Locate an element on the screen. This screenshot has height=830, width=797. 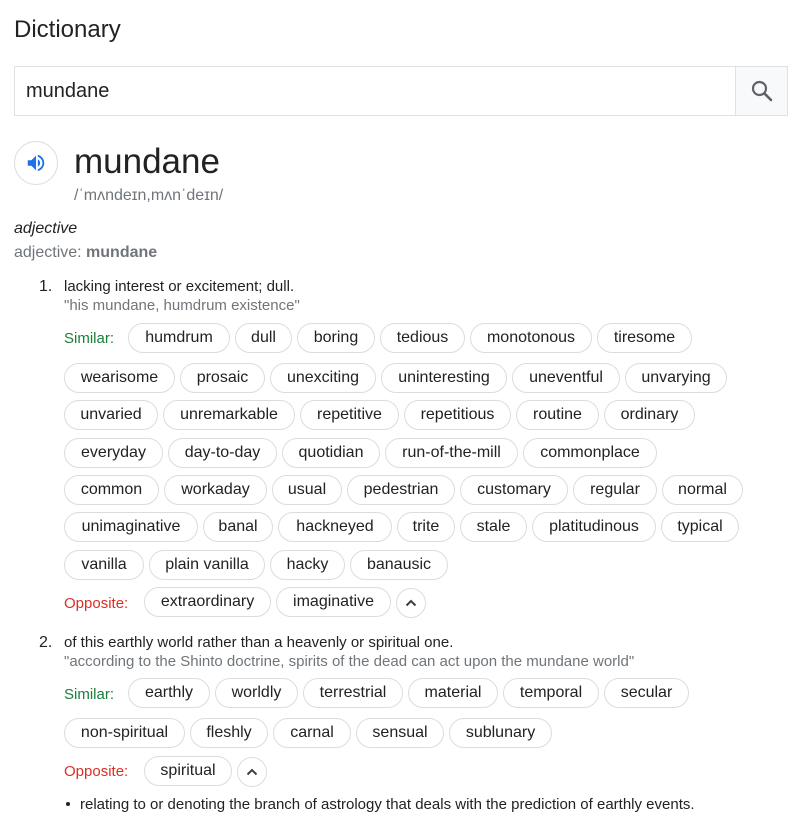
similar-chip: workaday is located at coordinates (215, 490).